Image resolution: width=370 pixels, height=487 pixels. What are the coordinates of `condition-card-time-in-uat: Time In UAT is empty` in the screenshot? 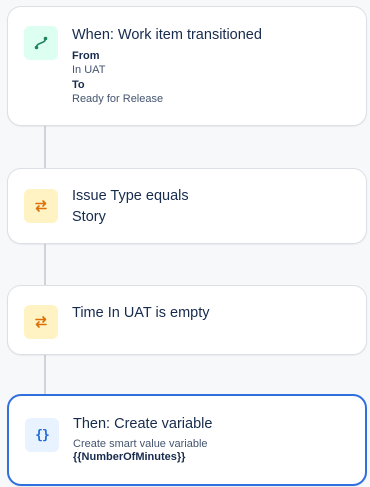 It's located at (187, 320).